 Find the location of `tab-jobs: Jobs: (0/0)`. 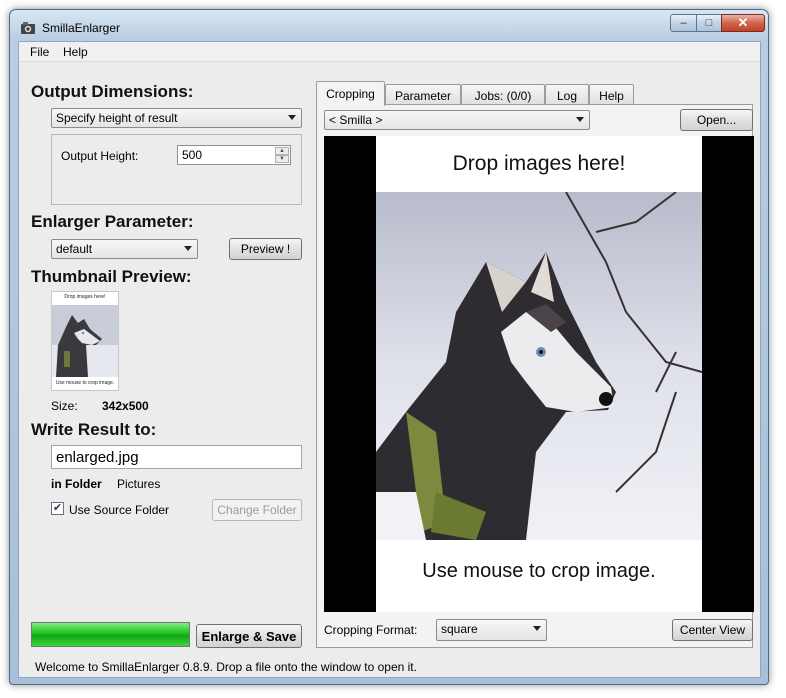

tab-jobs: Jobs: (0/0) is located at coordinates (503, 95).